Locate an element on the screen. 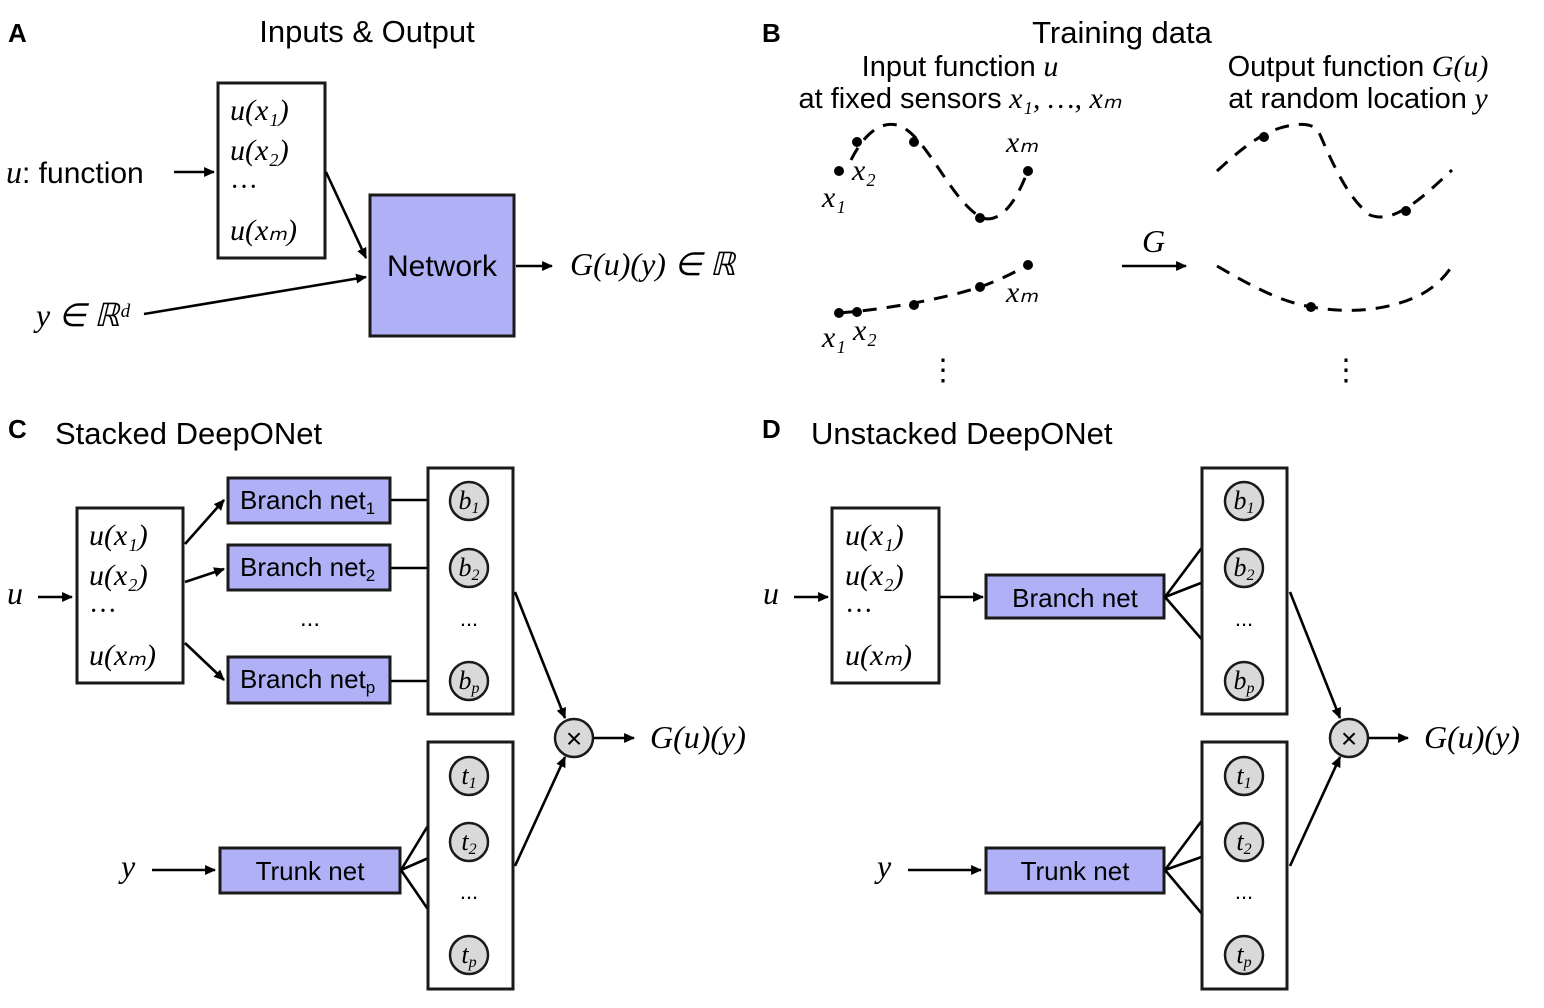  output-label: G(u)(y) ∈ ℝ is located at coordinates (653, 264).